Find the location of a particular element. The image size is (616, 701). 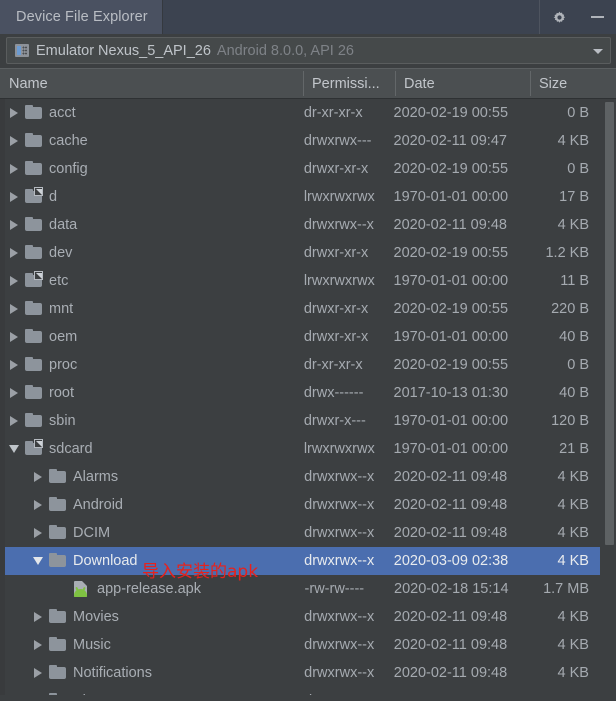

cell-size: 40 B is located at coordinates (574, 393).